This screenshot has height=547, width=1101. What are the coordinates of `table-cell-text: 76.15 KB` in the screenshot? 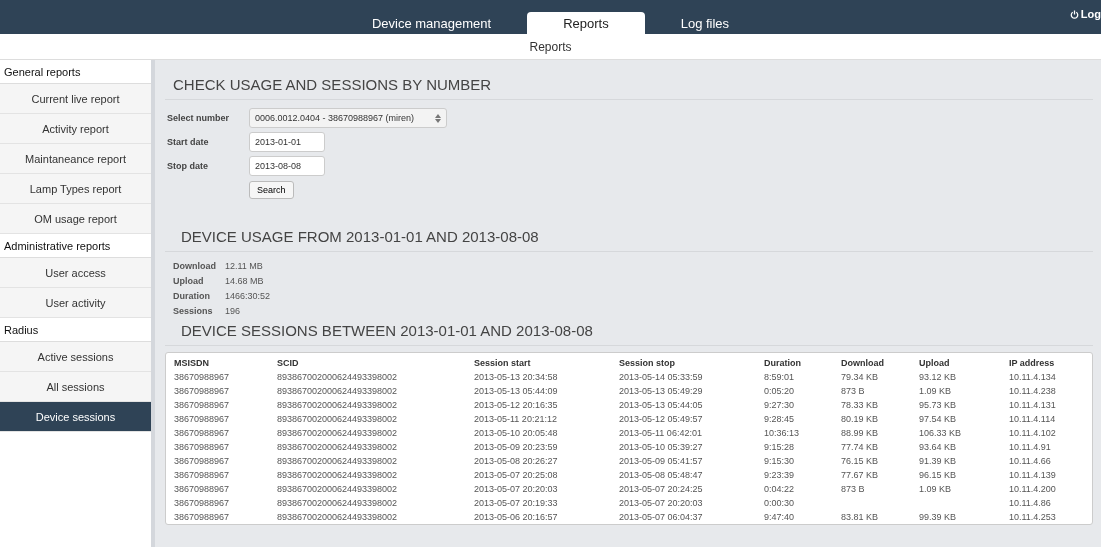 It's located at (860, 461).